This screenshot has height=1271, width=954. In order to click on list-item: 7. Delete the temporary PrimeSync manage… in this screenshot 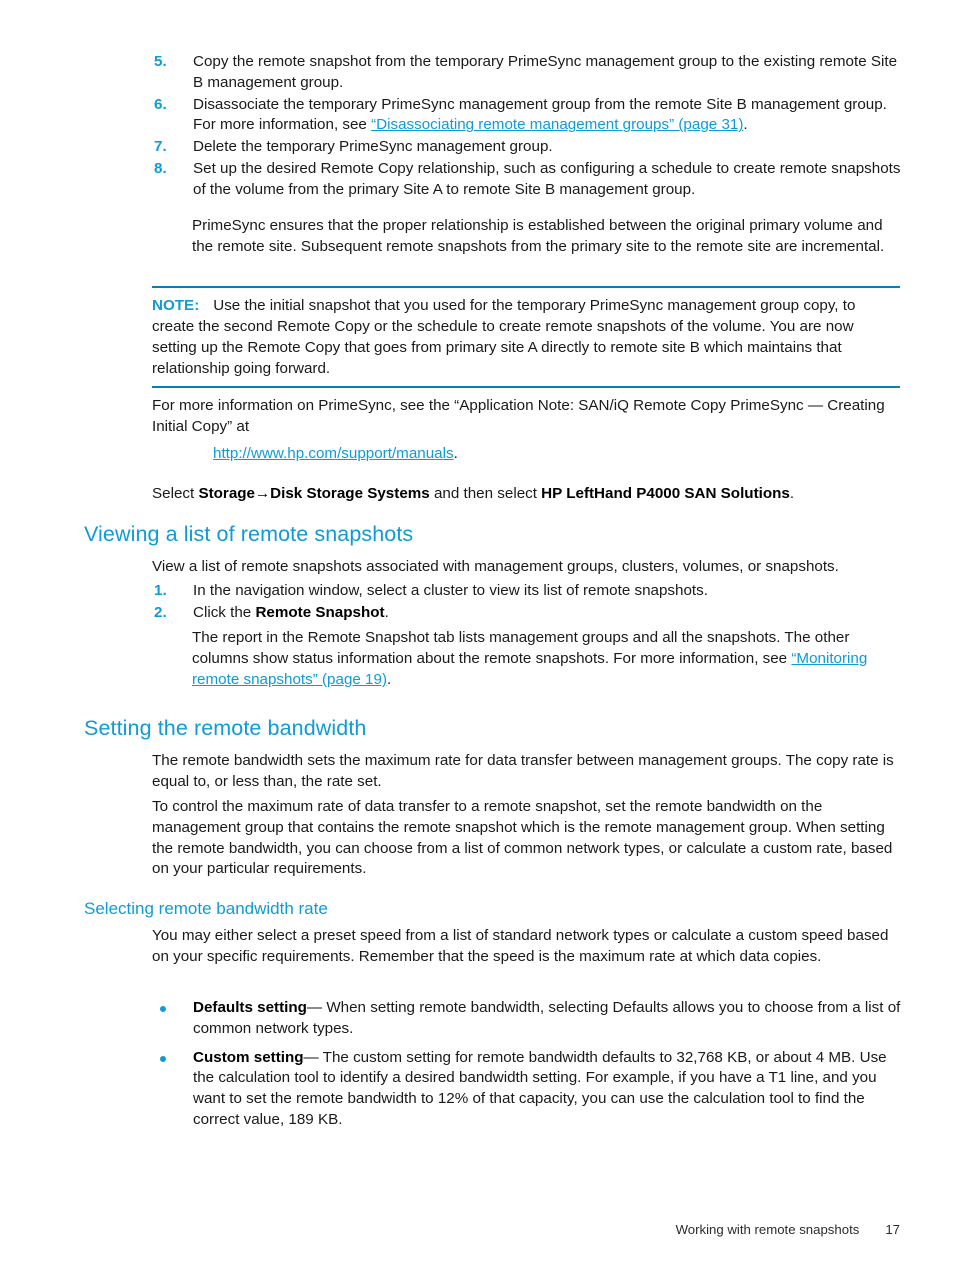, I will do `click(527, 147)`.